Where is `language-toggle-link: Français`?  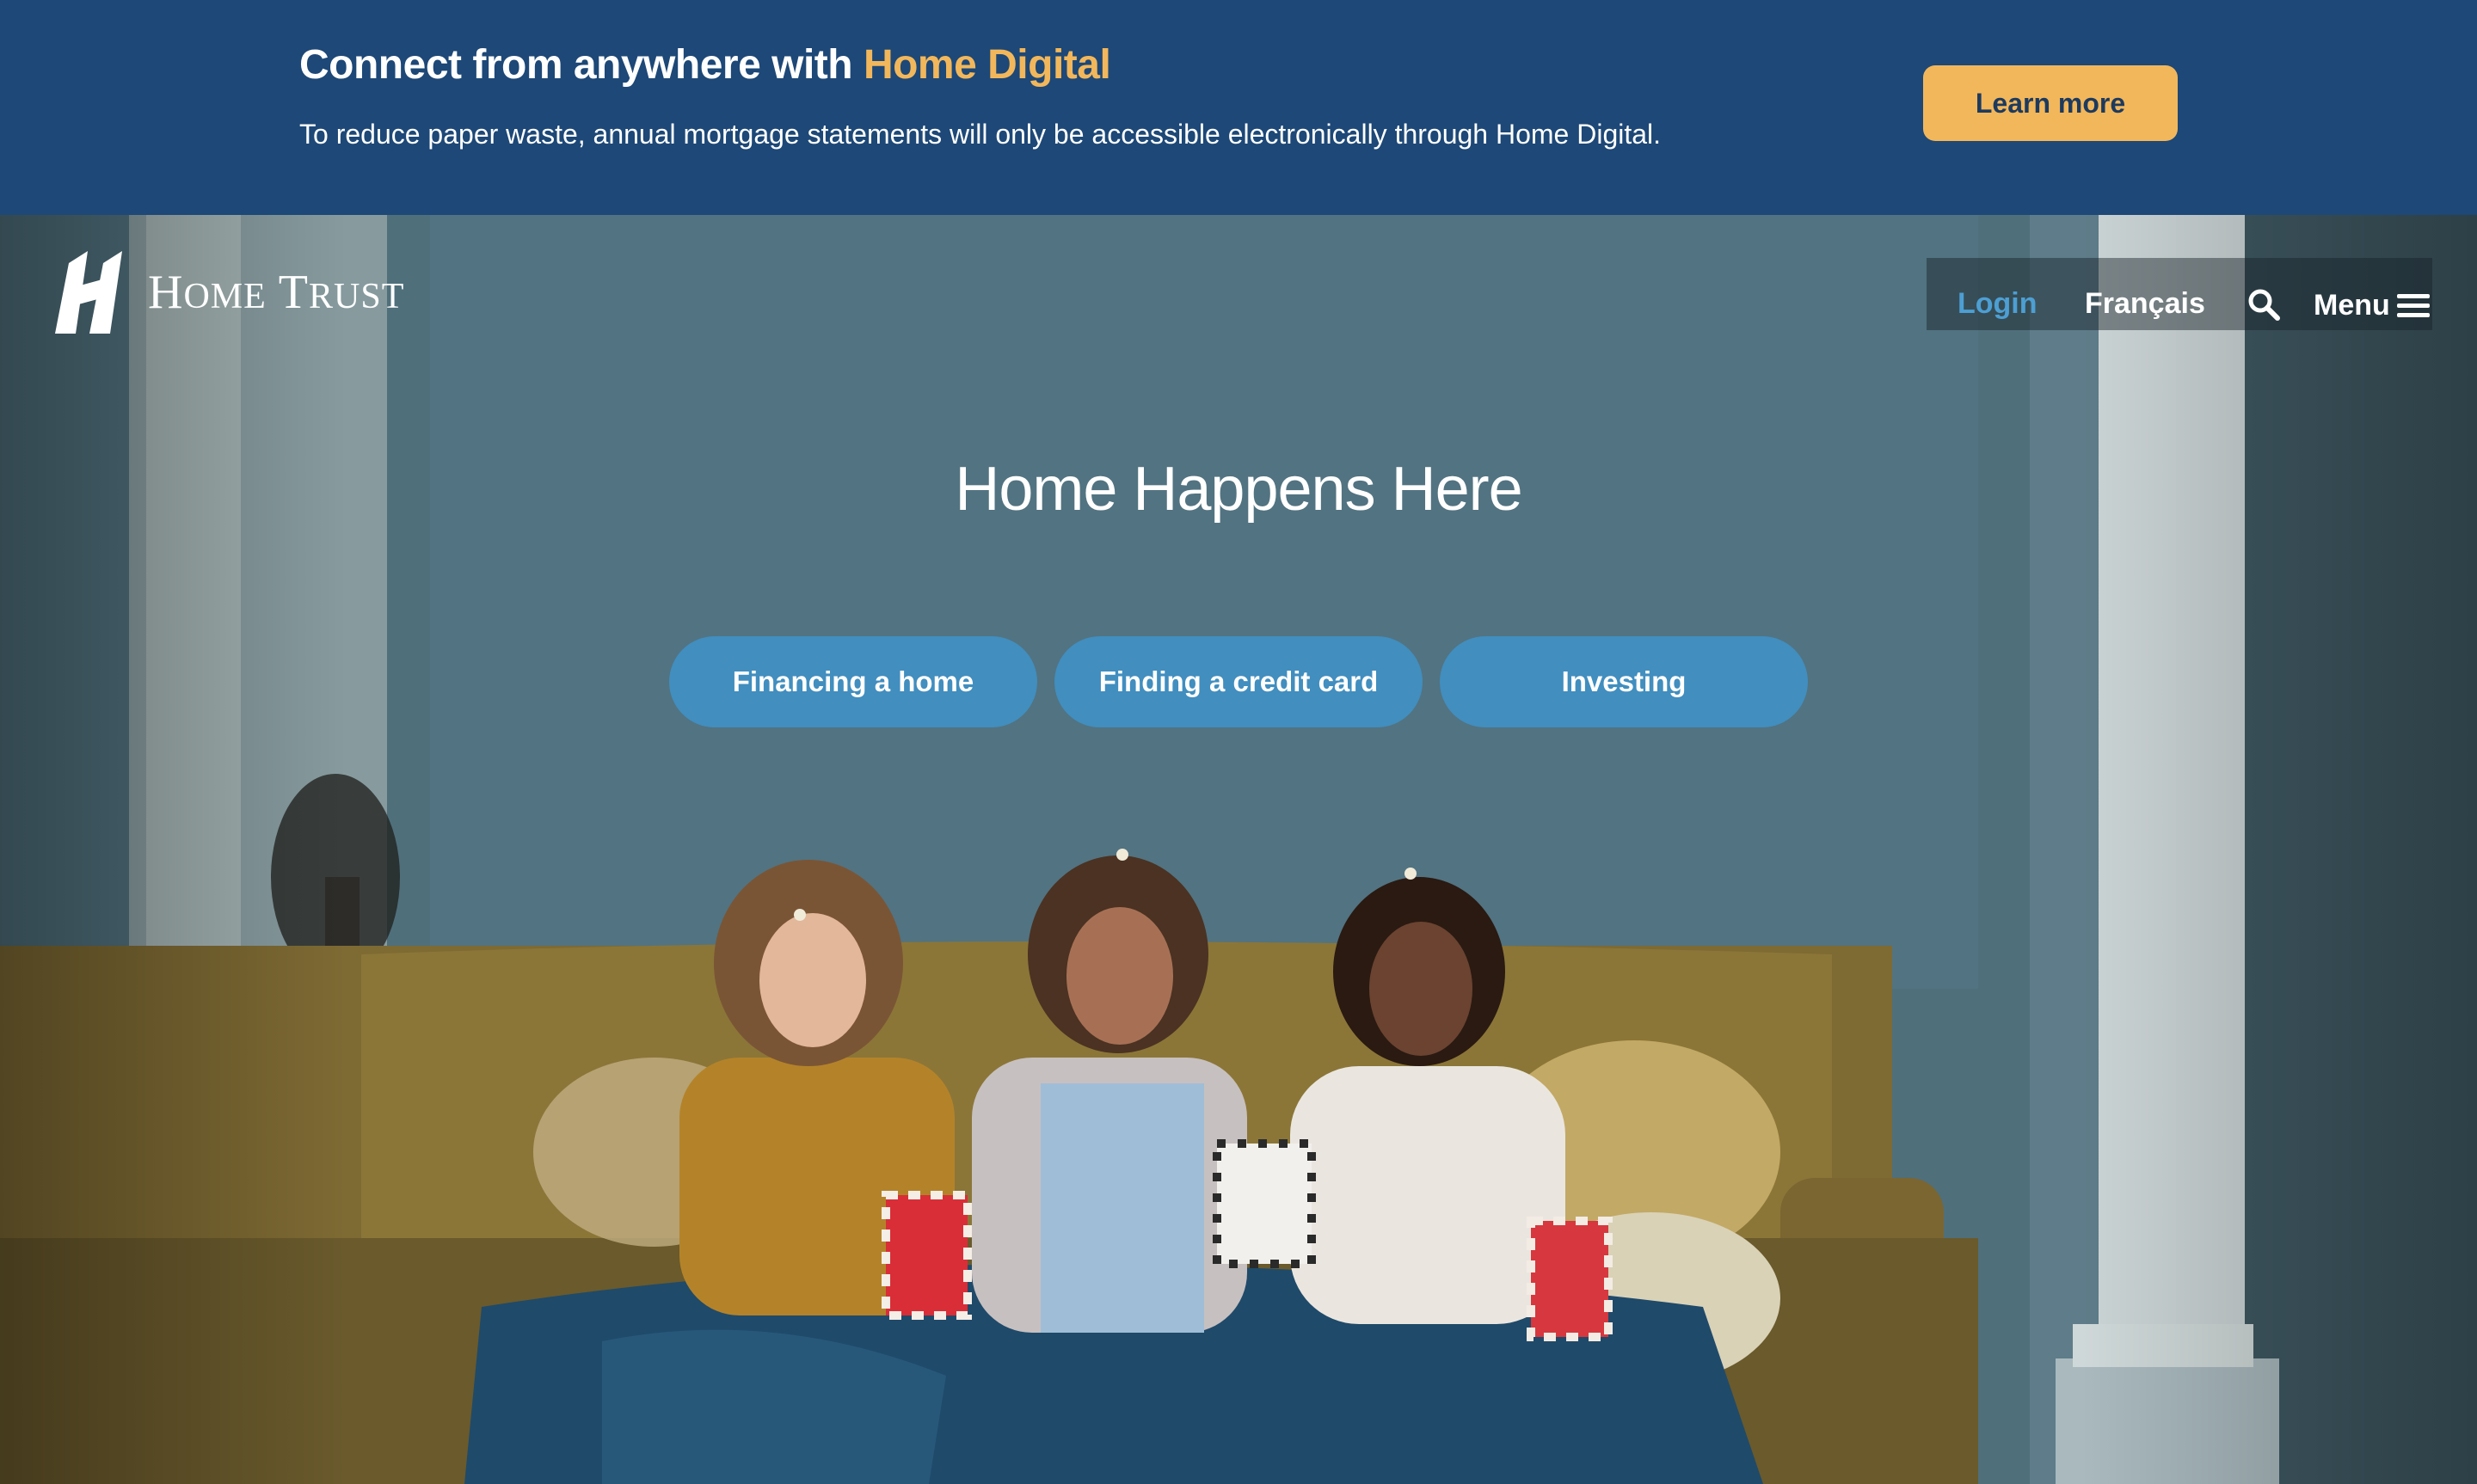
language-toggle-link: Français is located at coordinates (2145, 304).